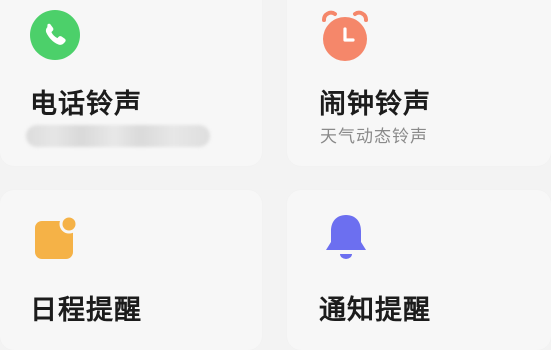 The image size is (551, 350). I want to click on card-title: 电话铃声, so click(86, 104).